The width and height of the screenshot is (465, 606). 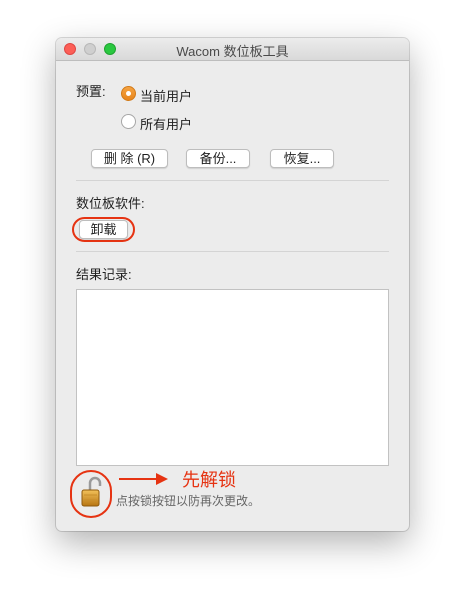 What do you see at coordinates (129, 158) in the screenshot?
I see `delete-button: 删 除 (R)` at bounding box center [129, 158].